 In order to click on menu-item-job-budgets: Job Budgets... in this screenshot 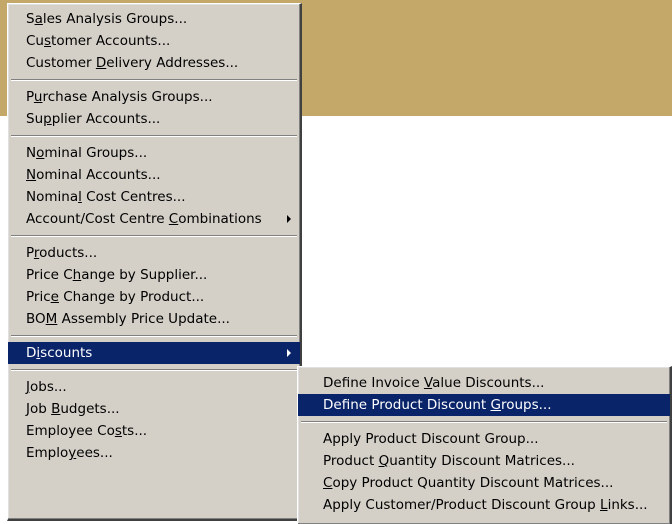, I will do `click(154, 409)`.